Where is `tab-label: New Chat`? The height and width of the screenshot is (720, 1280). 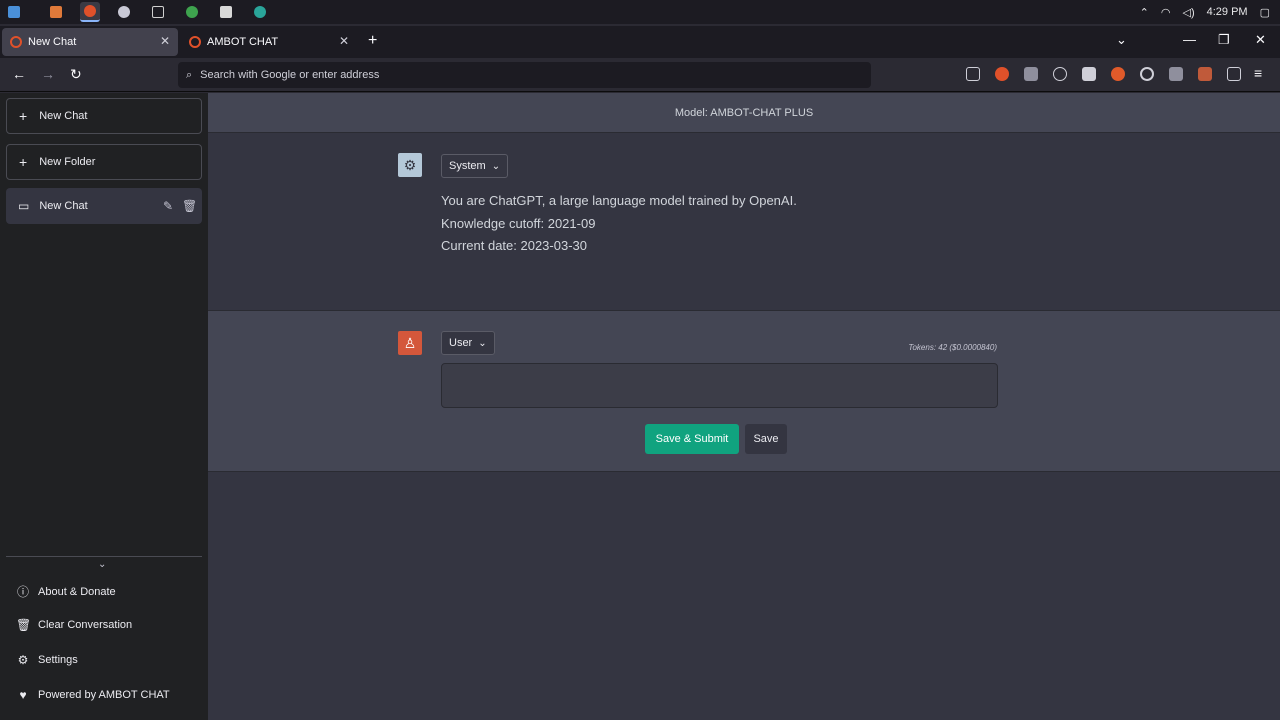 tab-label: New Chat is located at coordinates (52, 42).